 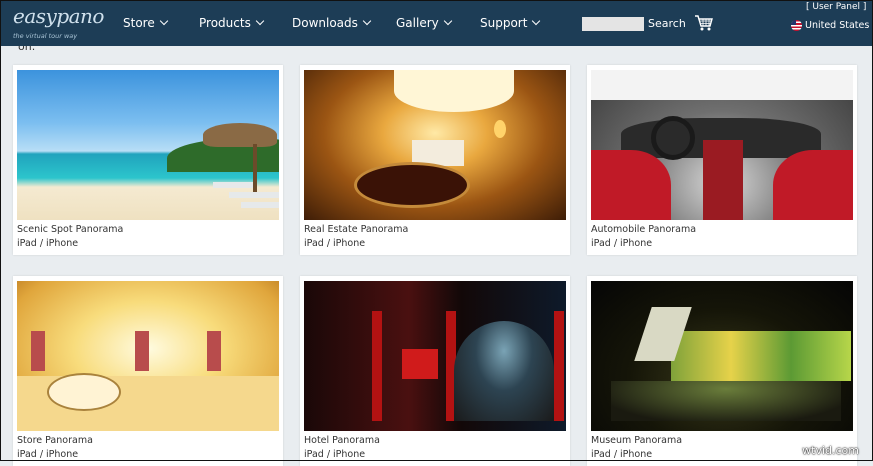 I want to click on gallery-card-real-estate: Real Estate Panorama iPad / iPhone, so click(x=435, y=160).